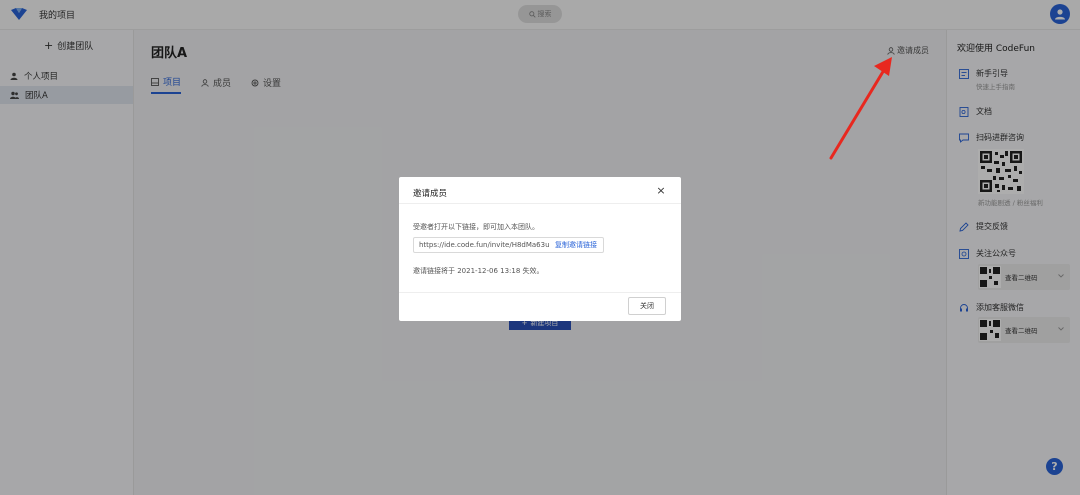  Describe the element at coordinates (647, 306) in the screenshot. I see `close-button: 关闭` at that location.